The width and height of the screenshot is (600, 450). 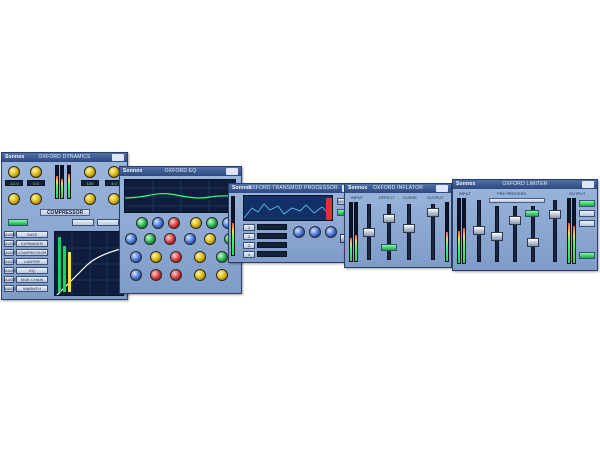 What do you see at coordinates (14, 199) in the screenshot?
I see `knee-knob` at bounding box center [14, 199].